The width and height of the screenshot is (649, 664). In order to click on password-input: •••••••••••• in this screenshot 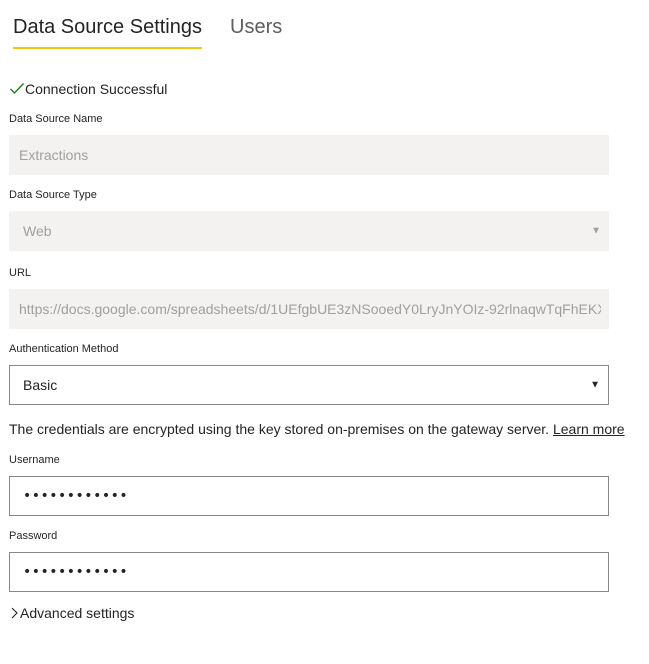, I will do `click(309, 572)`.